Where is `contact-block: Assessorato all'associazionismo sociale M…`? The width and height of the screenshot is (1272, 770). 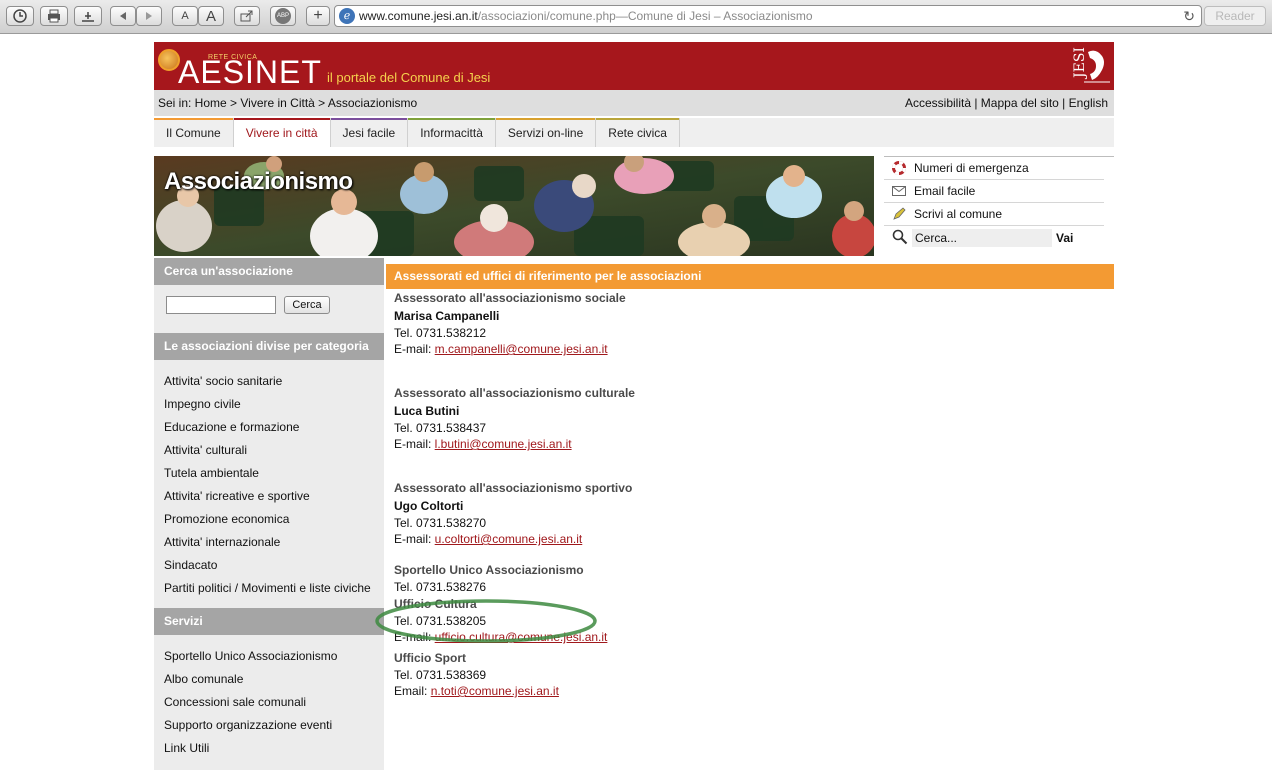 contact-block: Assessorato all'associazionismo sociale M… is located at coordinates (750, 323).